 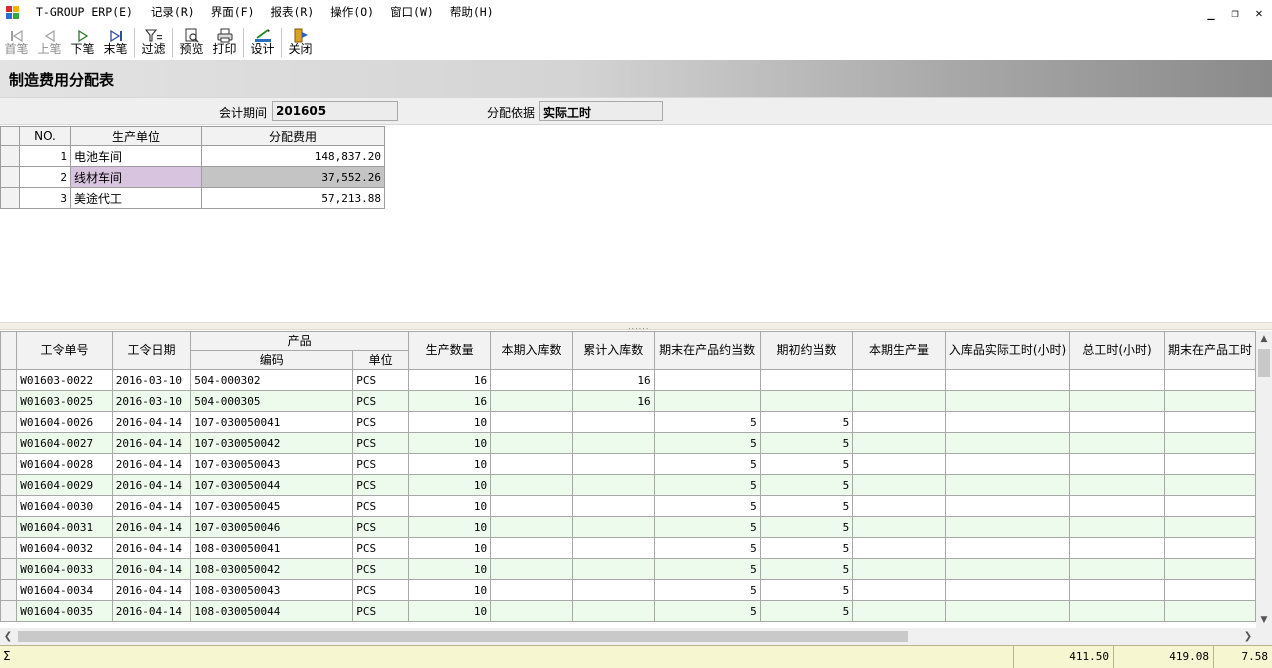 What do you see at coordinates (64, 422) in the screenshot?
I see `cell-order-no: W01604-0026` at bounding box center [64, 422].